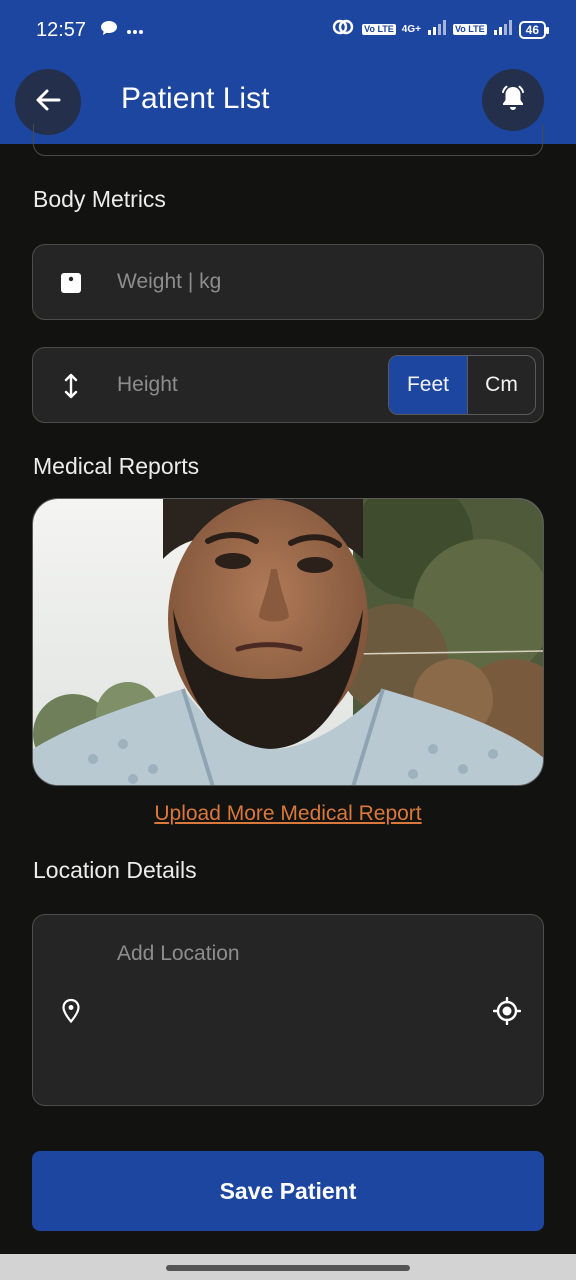 The width and height of the screenshot is (576, 1280). Describe the element at coordinates (288, 282) in the screenshot. I see `weight-field: Weight | kg` at that location.